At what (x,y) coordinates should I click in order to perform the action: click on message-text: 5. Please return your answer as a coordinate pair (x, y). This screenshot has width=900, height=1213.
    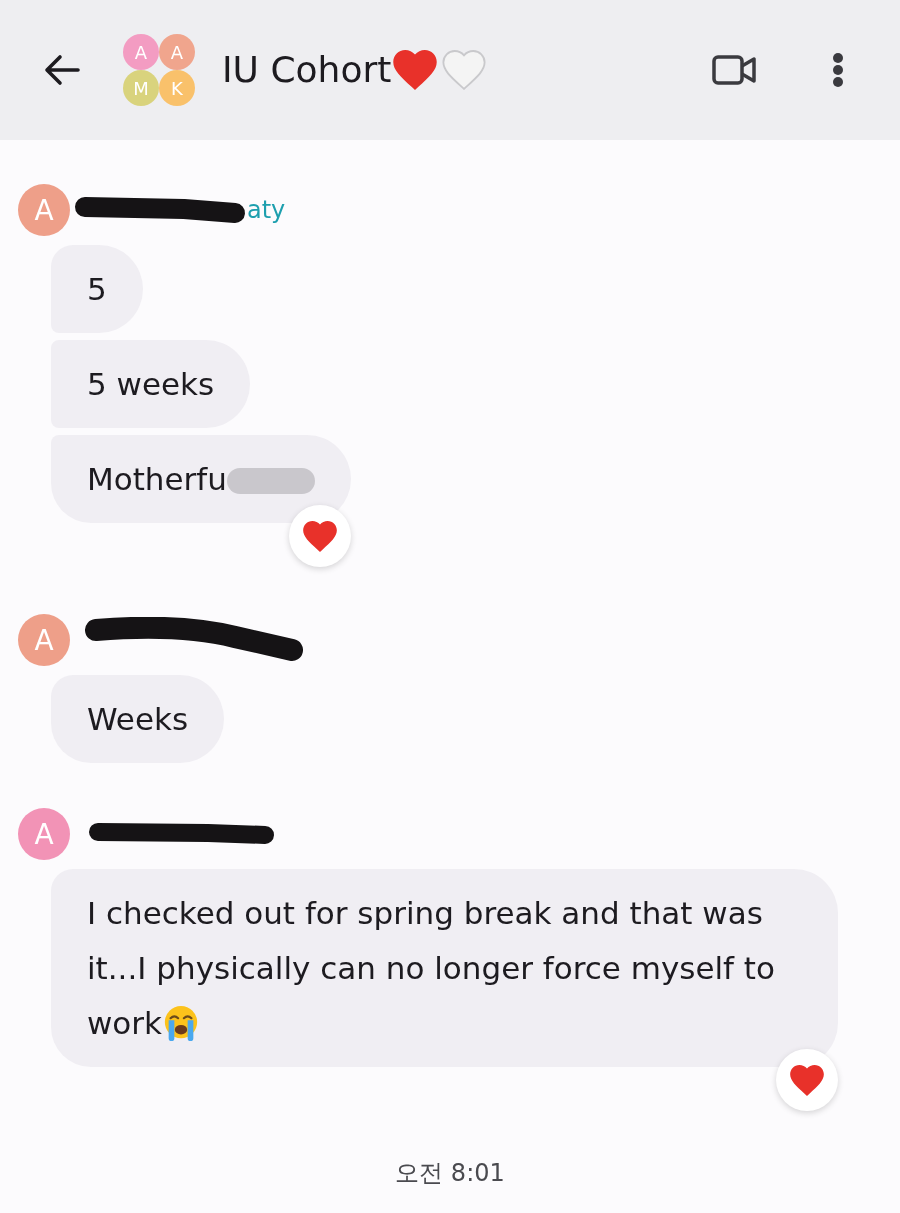
    Looking at the image, I should click on (97, 288).